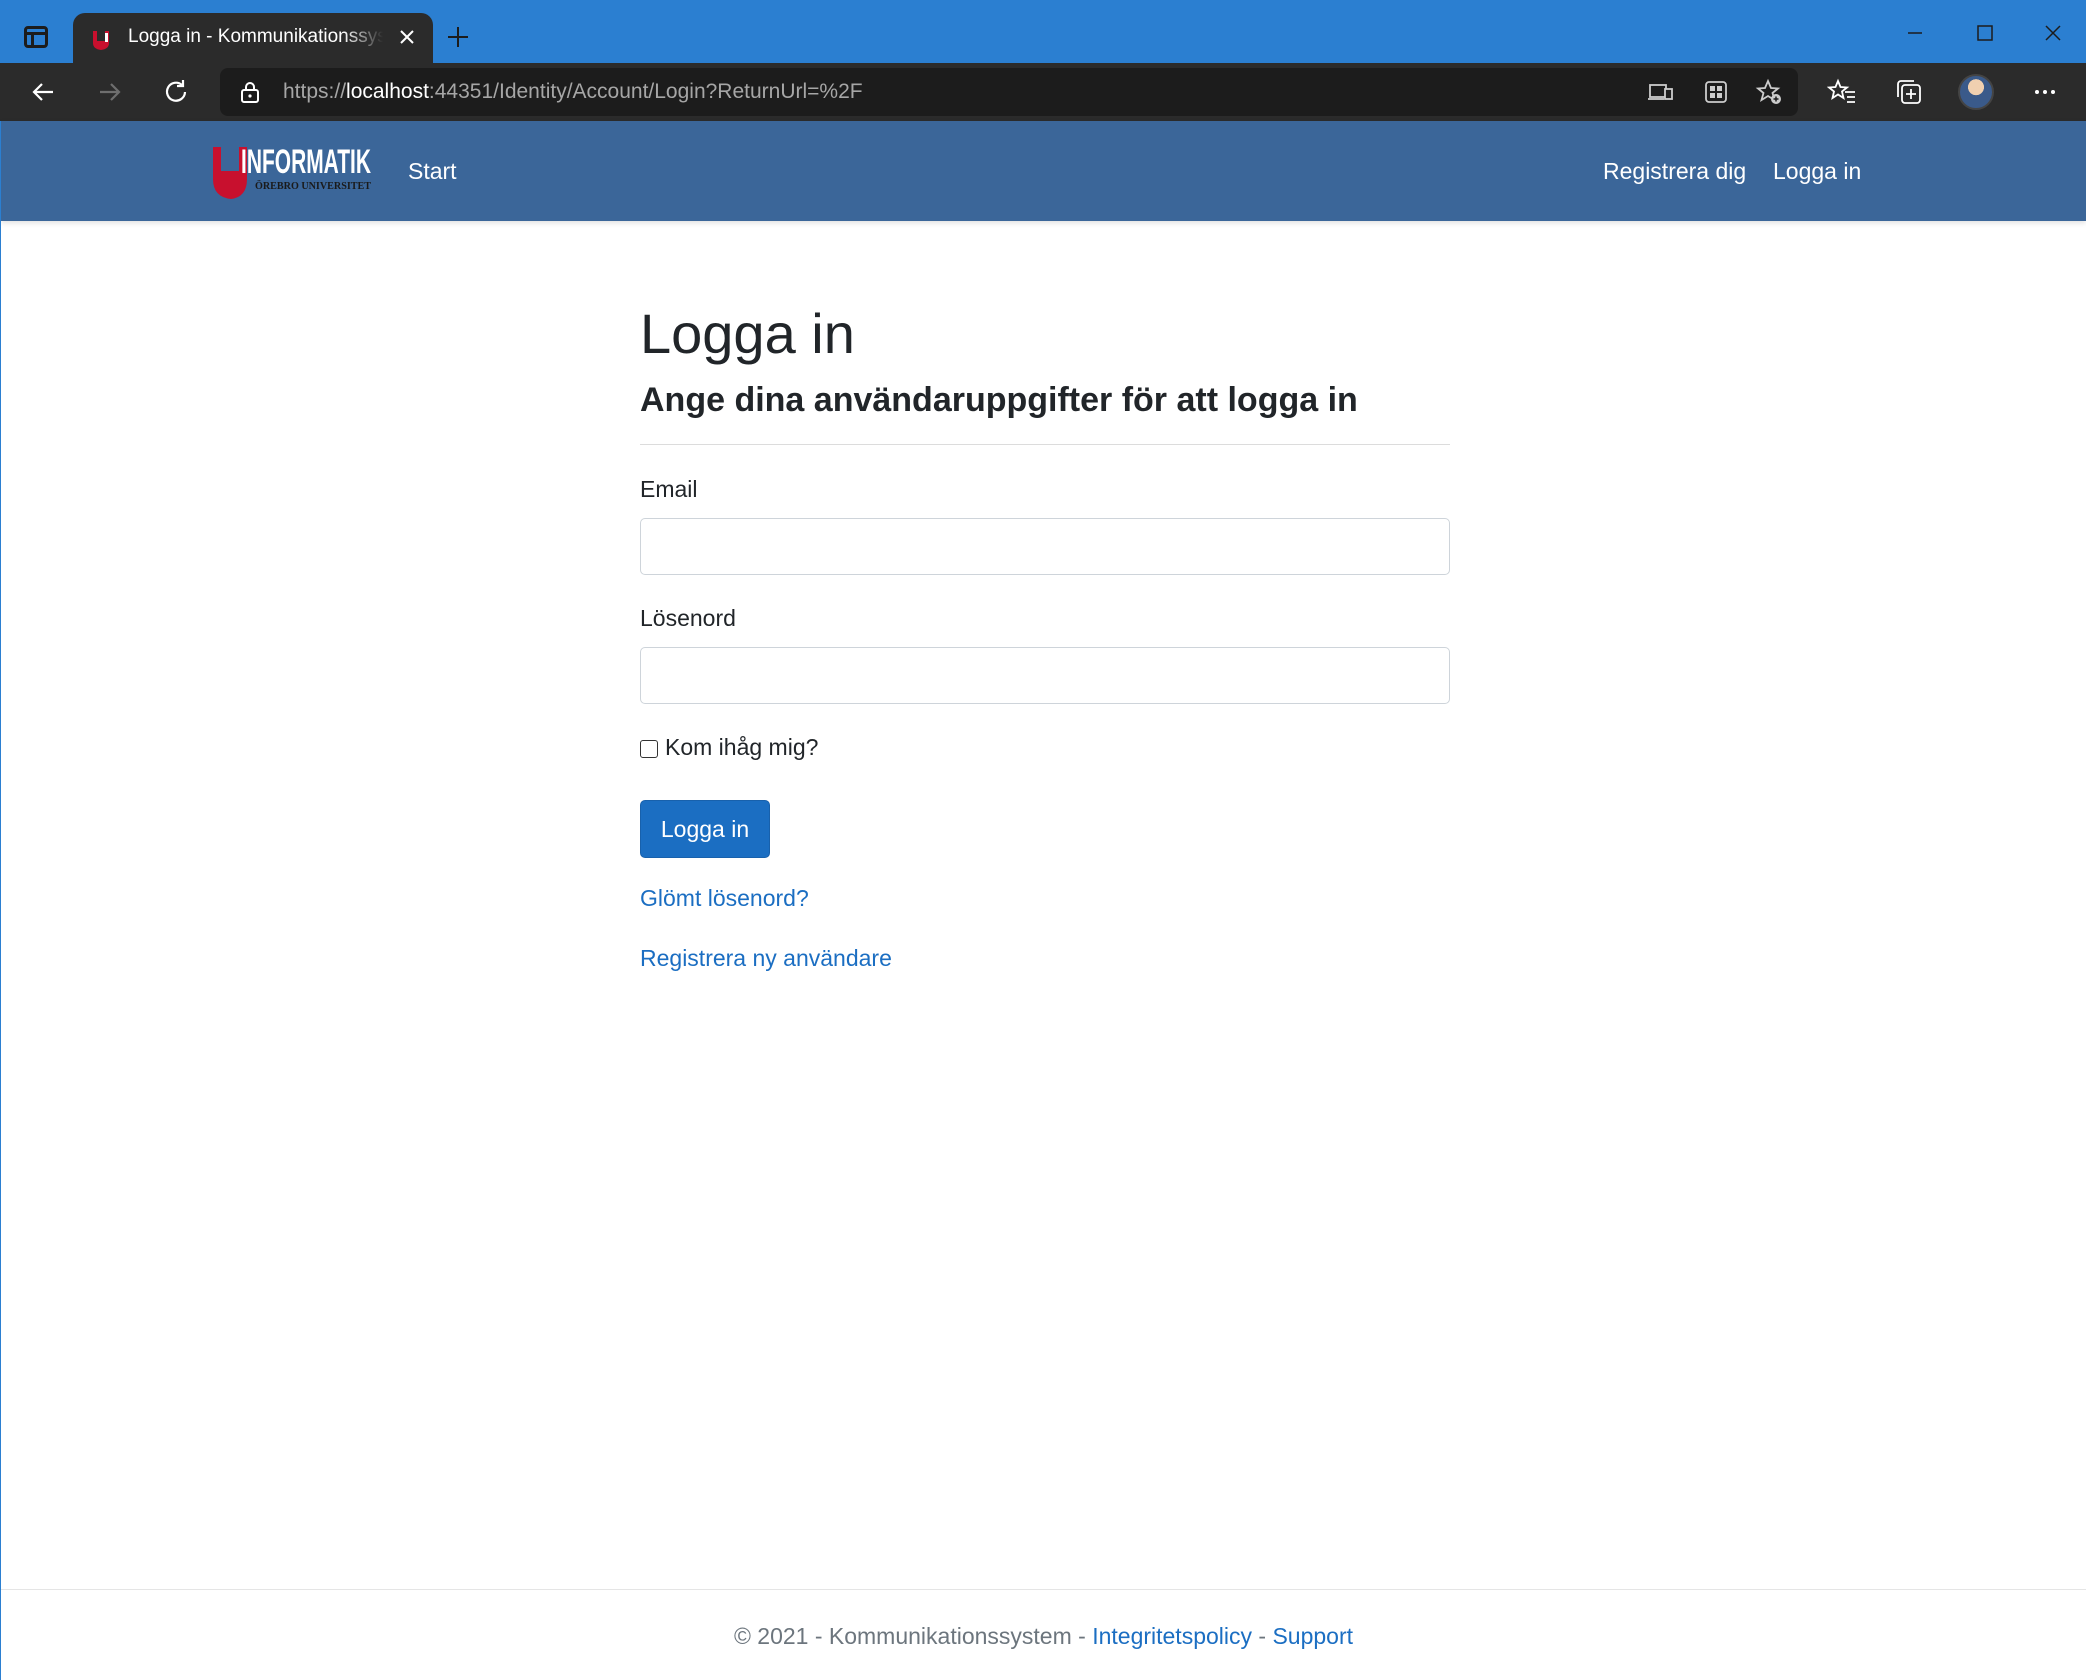  I want to click on app-available-icon, so click(1661, 92).